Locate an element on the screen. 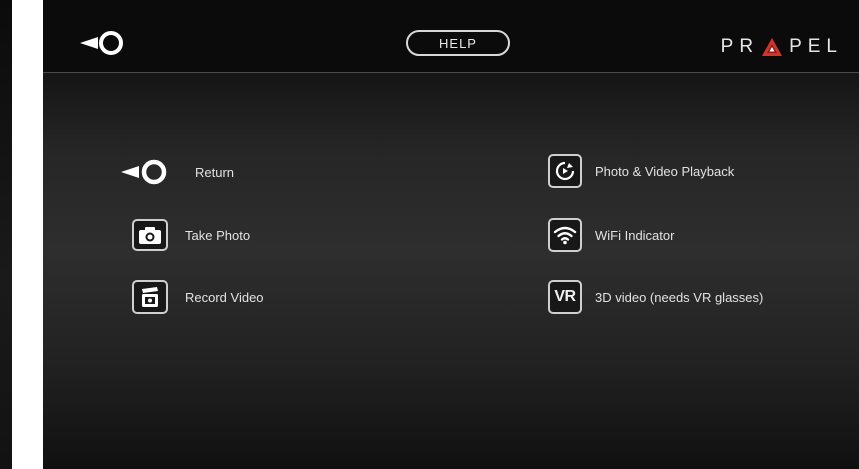  legend-label-return: Return is located at coordinates (215, 172).